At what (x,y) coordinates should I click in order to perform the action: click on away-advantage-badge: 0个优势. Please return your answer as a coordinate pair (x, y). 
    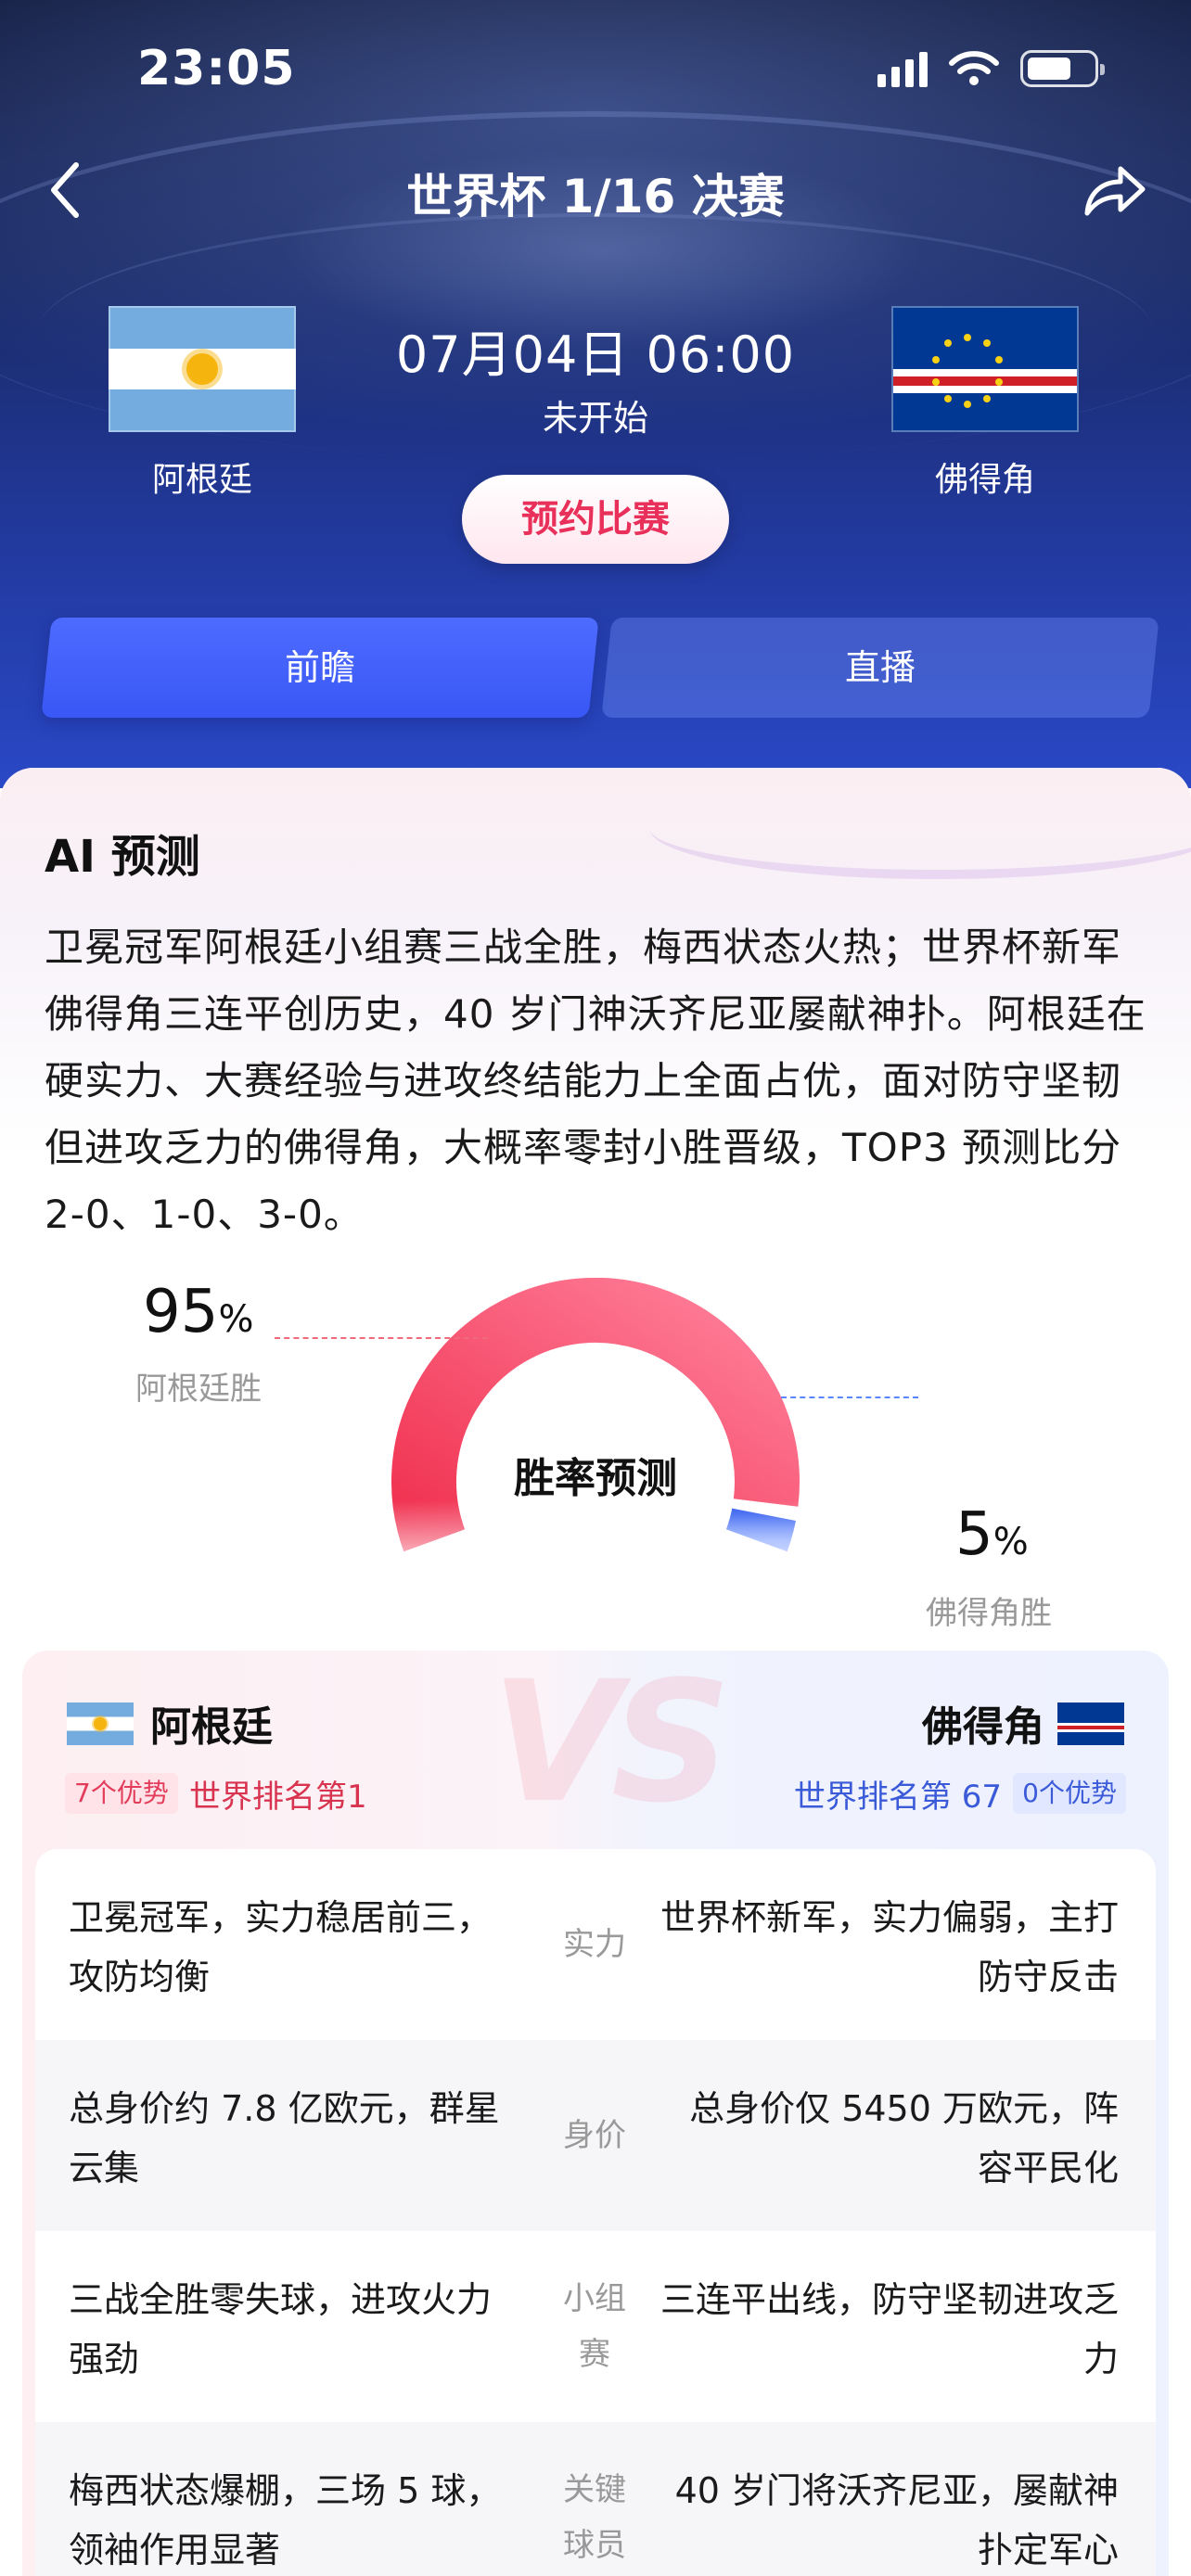
    Looking at the image, I should click on (1069, 1793).